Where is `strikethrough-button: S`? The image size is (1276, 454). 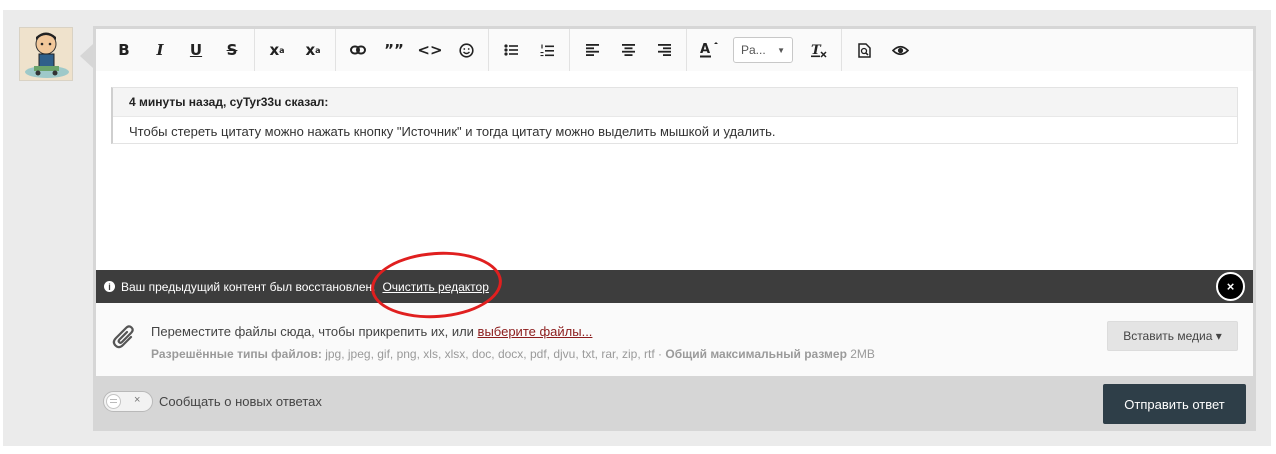
strikethrough-button: S is located at coordinates (232, 50).